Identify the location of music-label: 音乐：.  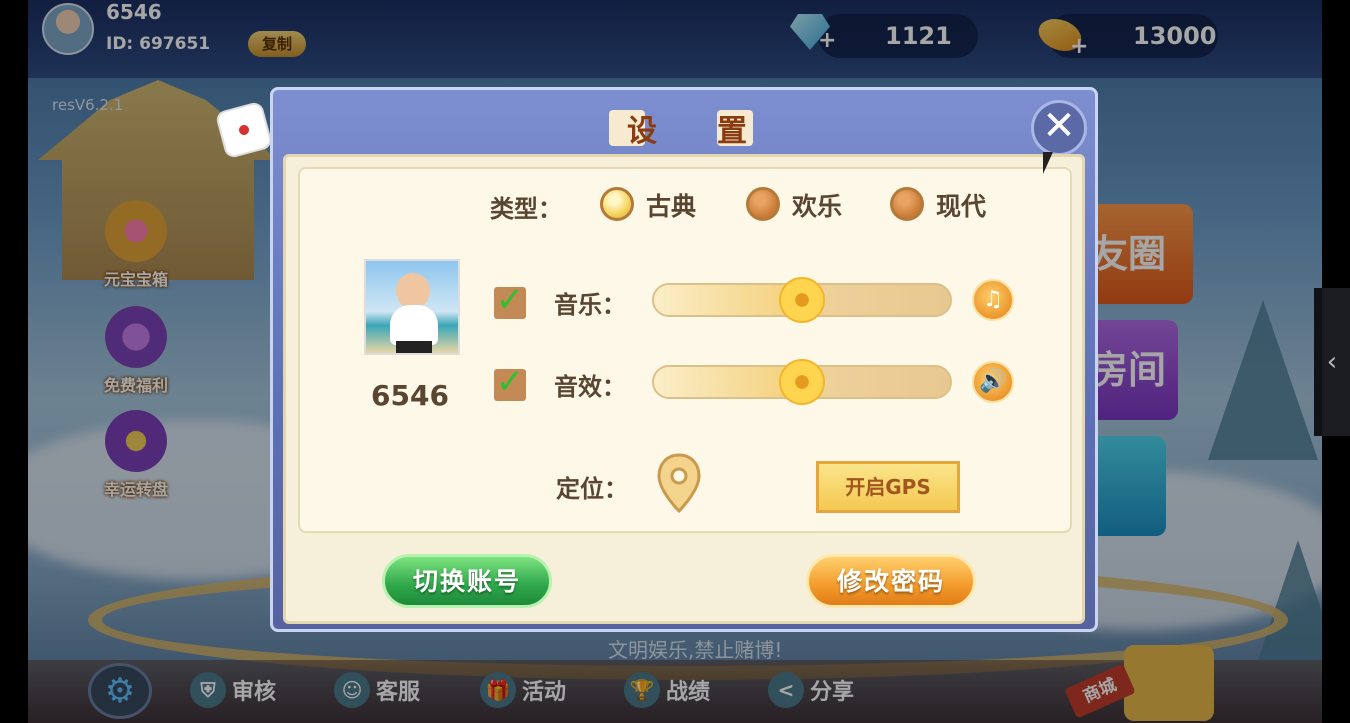
(590, 305).